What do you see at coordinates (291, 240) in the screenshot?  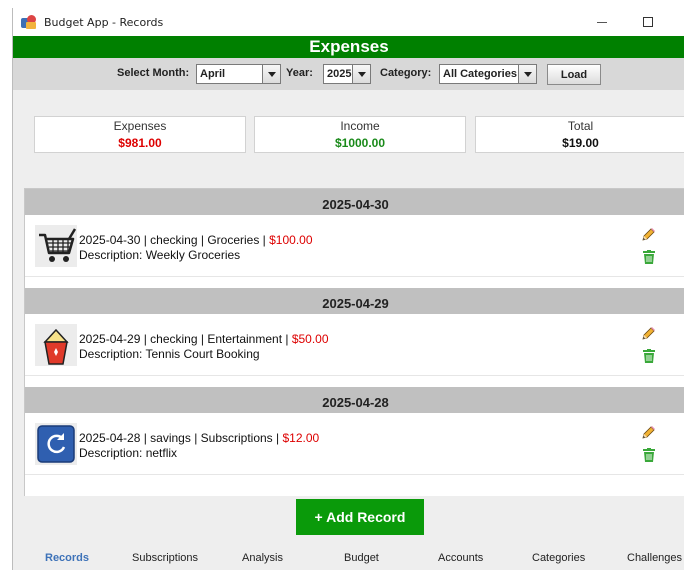 I see `record-amount: $100.00` at bounding box center [291, 240].